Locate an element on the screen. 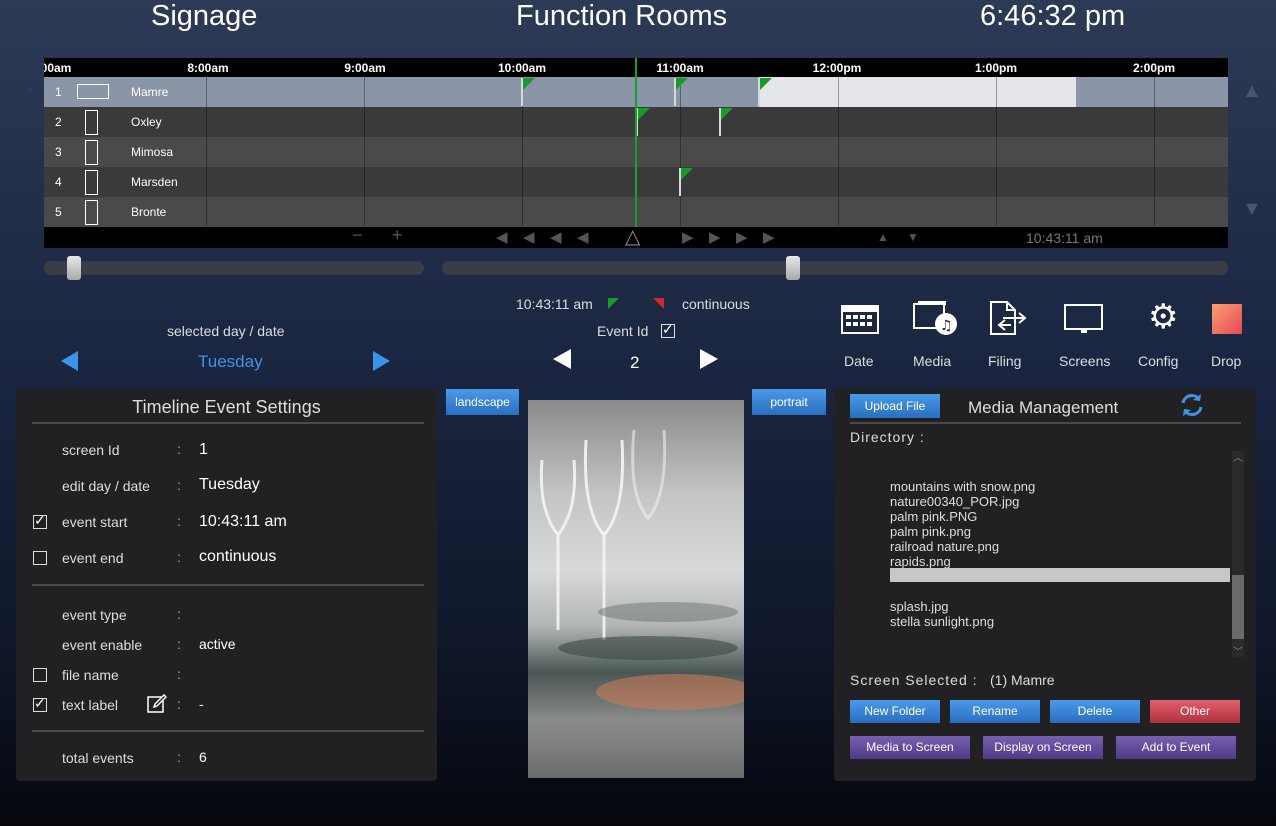  wine-glasses-image is located at coordinates (641, 569).